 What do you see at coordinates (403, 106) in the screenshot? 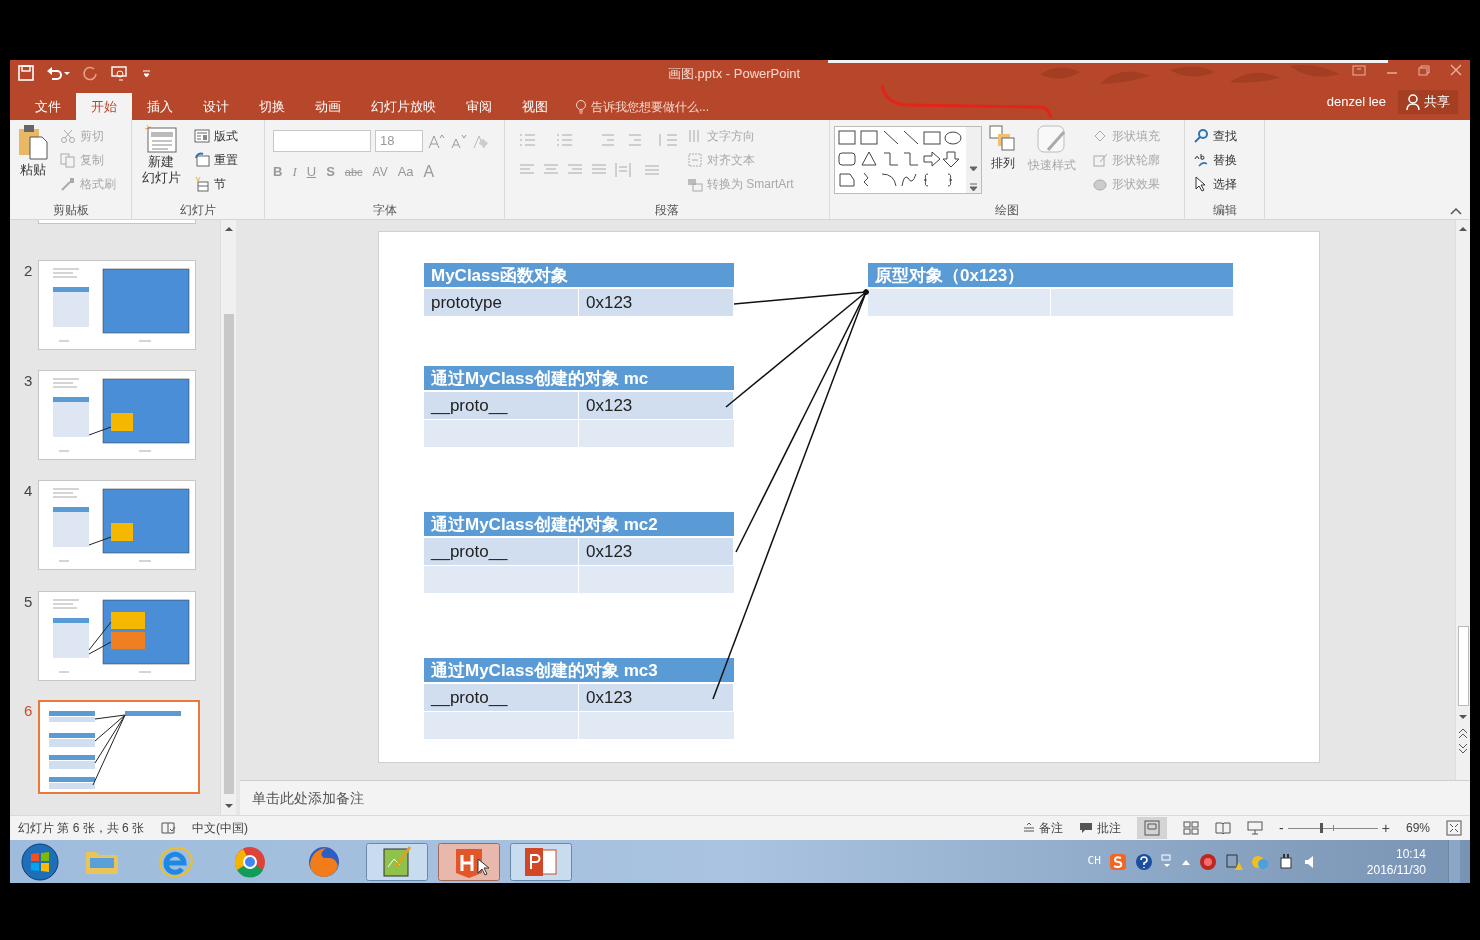
I see `ribbon-tab: 幻灯片放映` at bounding box center [403, 106].